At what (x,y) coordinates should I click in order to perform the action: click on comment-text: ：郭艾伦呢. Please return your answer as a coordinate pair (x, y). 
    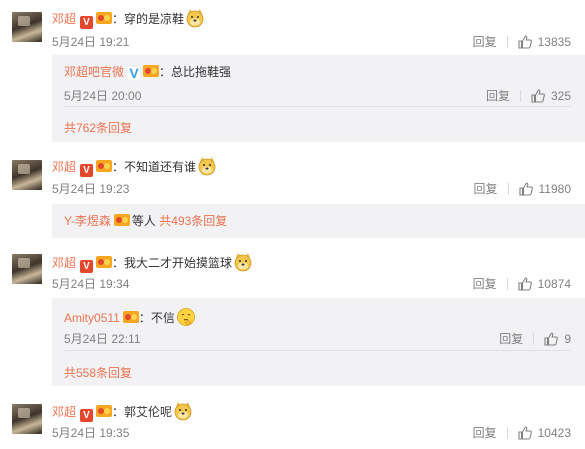
    Looking at the image, I should click on (142, 412).